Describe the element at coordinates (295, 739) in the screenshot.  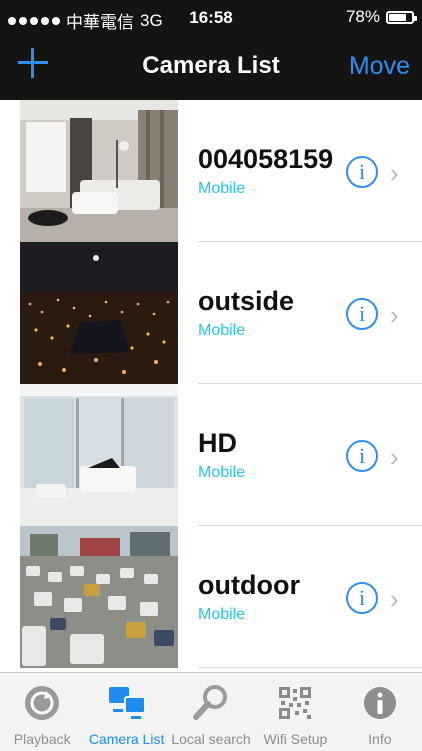
I see `tab-label: Wifi Setup` at that location.